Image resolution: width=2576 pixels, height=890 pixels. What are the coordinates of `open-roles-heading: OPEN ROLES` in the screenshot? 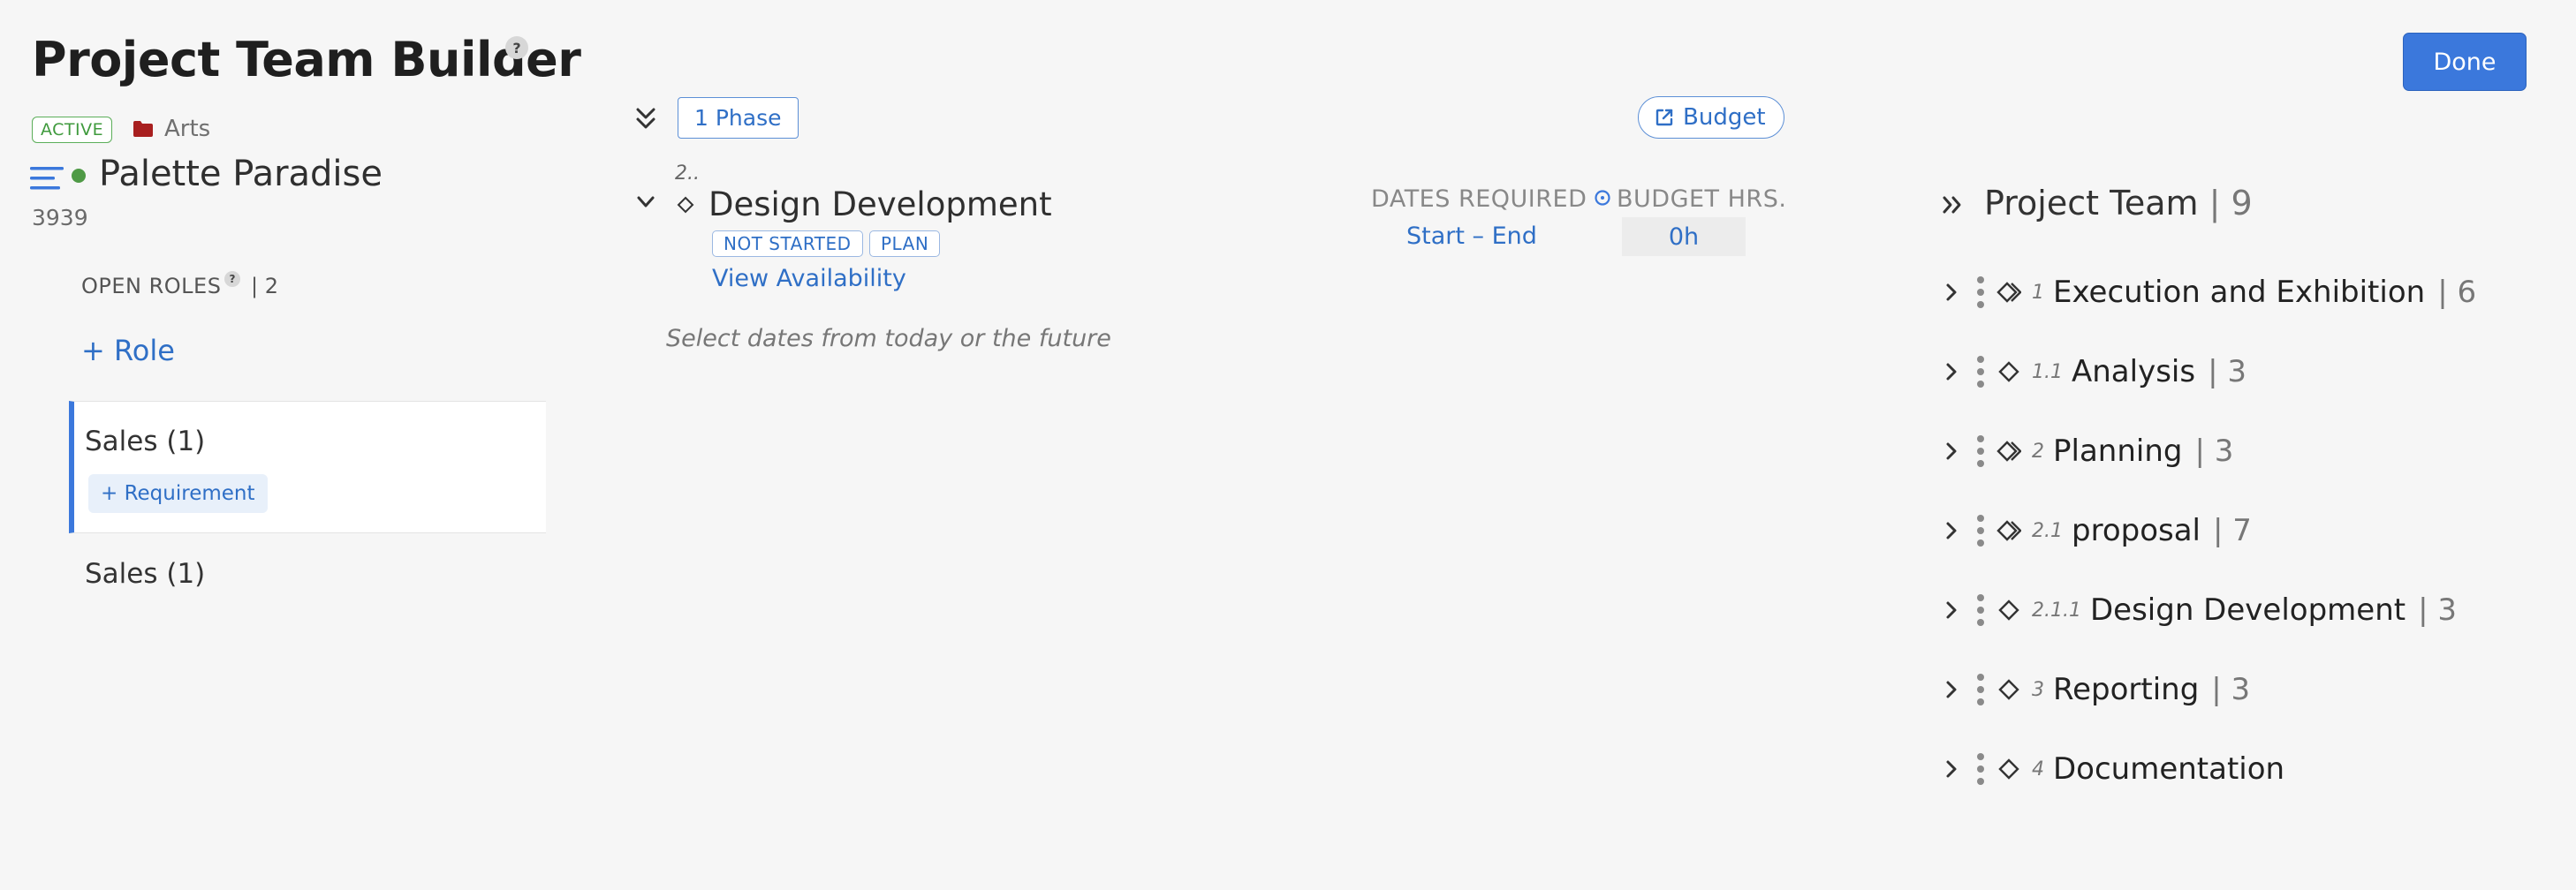 It's located at (152, 286).